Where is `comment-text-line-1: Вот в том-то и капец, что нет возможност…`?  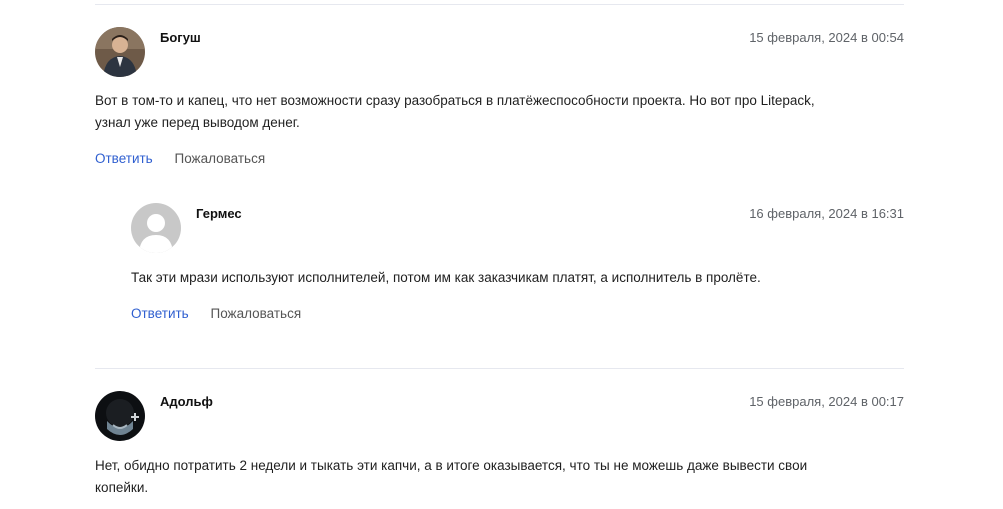
comment-text-line-1: Вот в том-то и капец, что нет возможност… is located at coordinates (455, 100).